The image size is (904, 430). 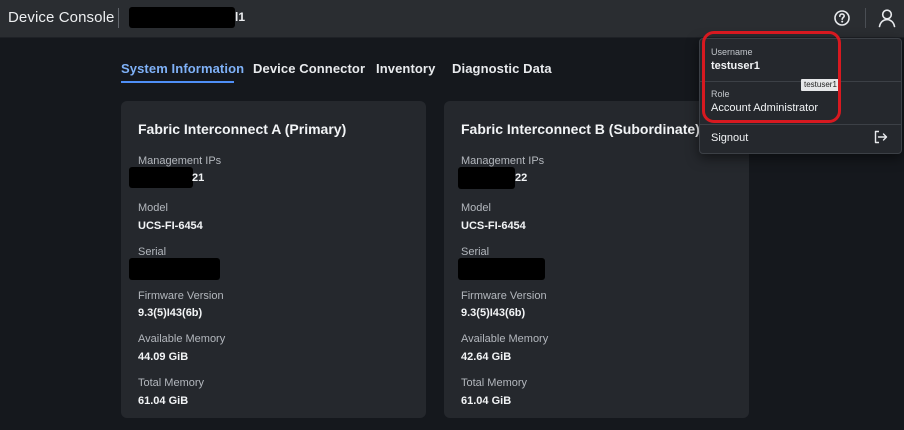 What do you see at coordinates (182, 68) in the screenshot?
I see `tab-system-information: System Information` at bounding box center [182, 68].